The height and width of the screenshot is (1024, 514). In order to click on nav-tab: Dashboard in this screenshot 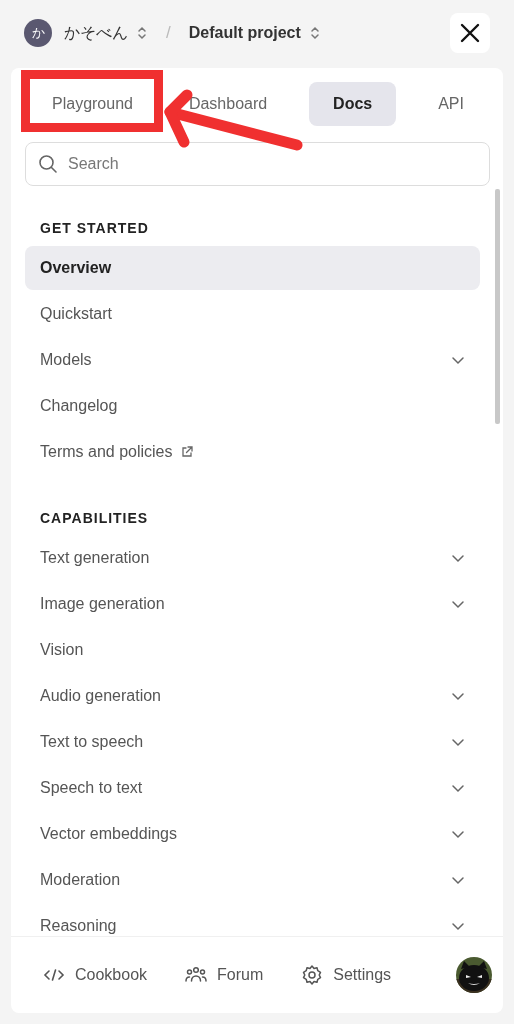, I will do `click(228, 104)`.